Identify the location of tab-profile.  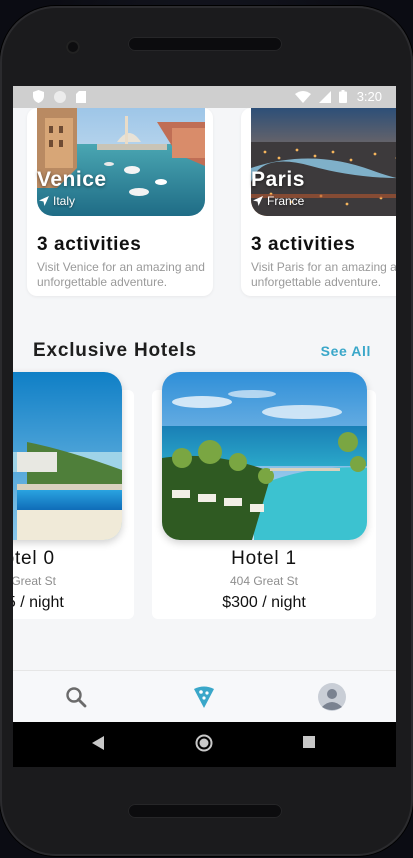
(332, 697).